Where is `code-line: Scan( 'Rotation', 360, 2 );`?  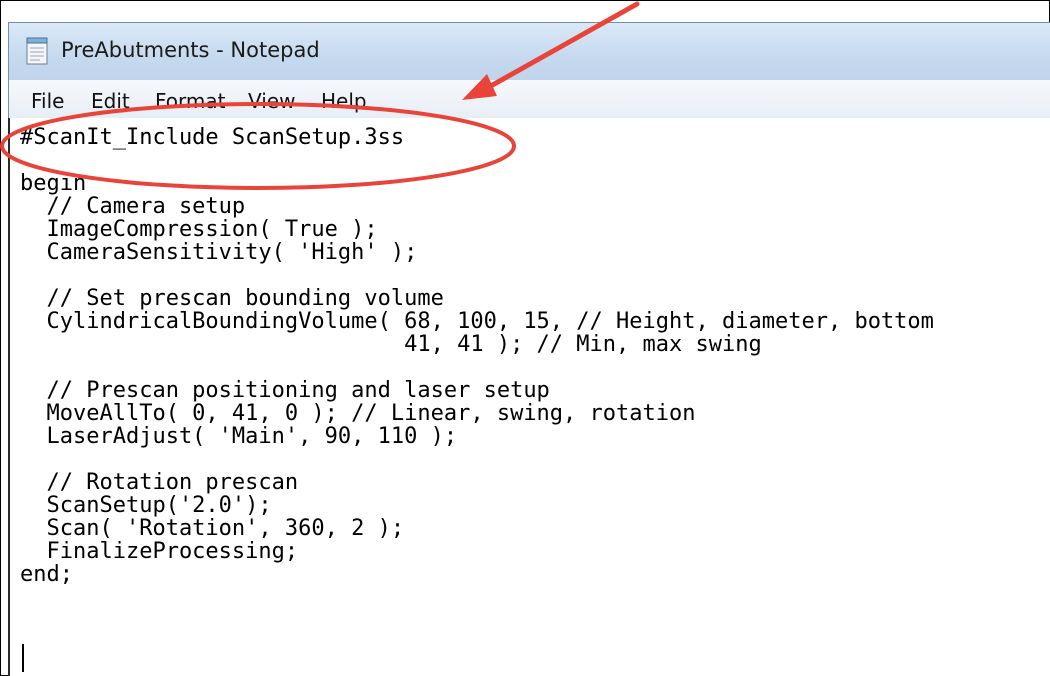 code-line: Scan( 'Rotation', 360, 2 ); is located at coordinates (212, 528).